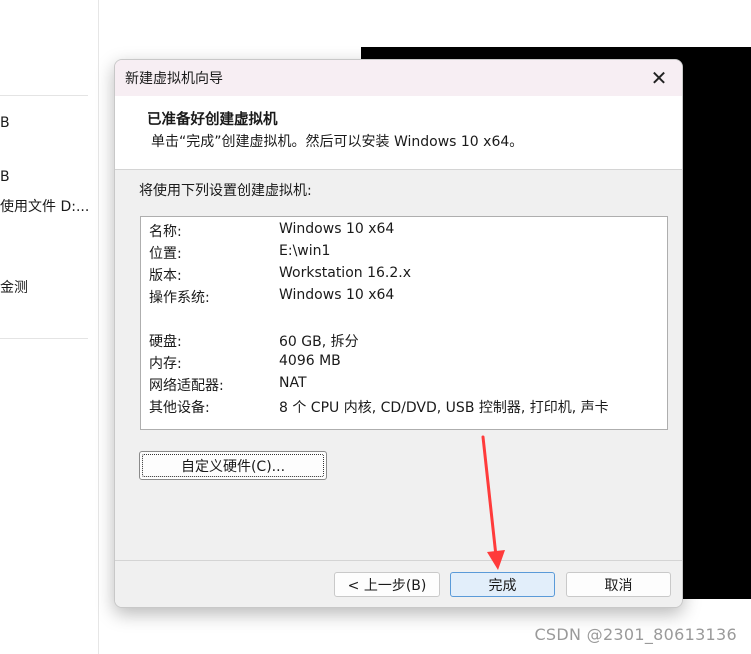 The height and width of the screenshot is (654, 751). I want to click on setting-row: 网络适配器: NAT, so click(228, 386).